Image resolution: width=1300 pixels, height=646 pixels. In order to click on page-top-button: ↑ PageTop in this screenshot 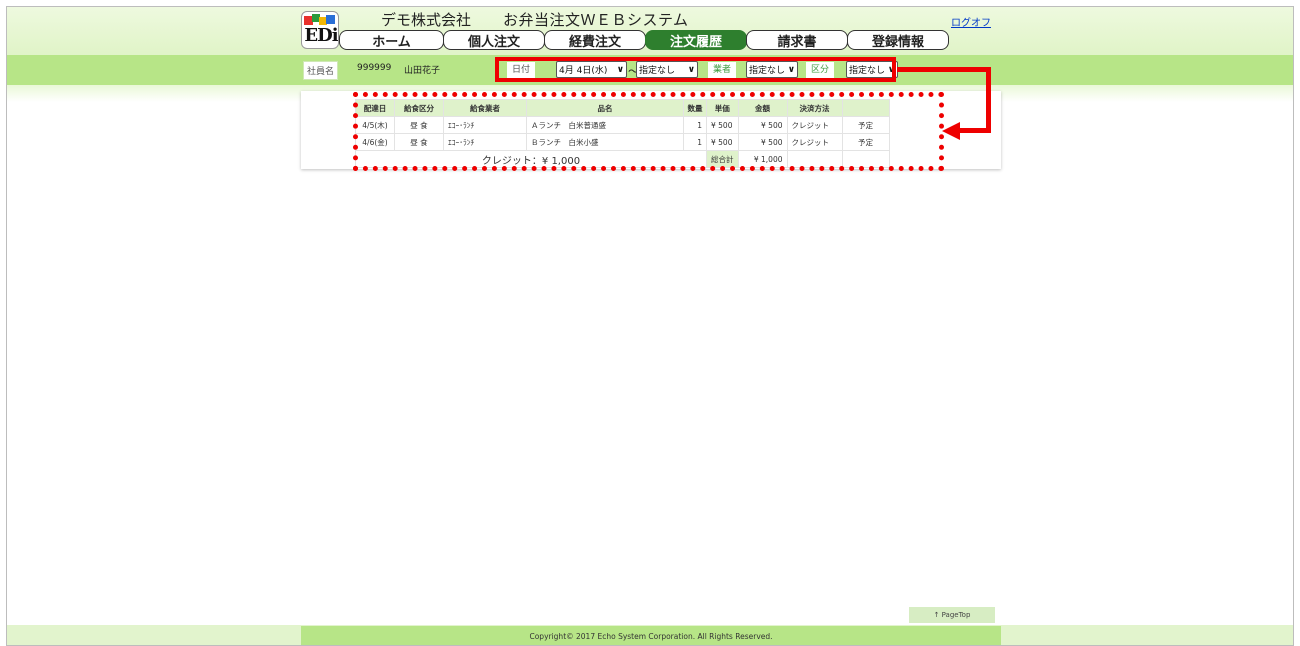, I will do `click(952, 615)`.